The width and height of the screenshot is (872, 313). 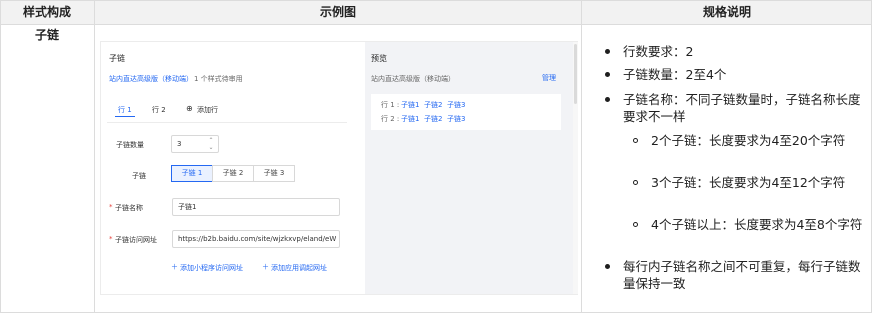 I want to click on preview-chain-box: 行 1 : 子链1 子链2 子链3 行 2 : 子链1 子链2 子链3, so click(x=466, y=112).